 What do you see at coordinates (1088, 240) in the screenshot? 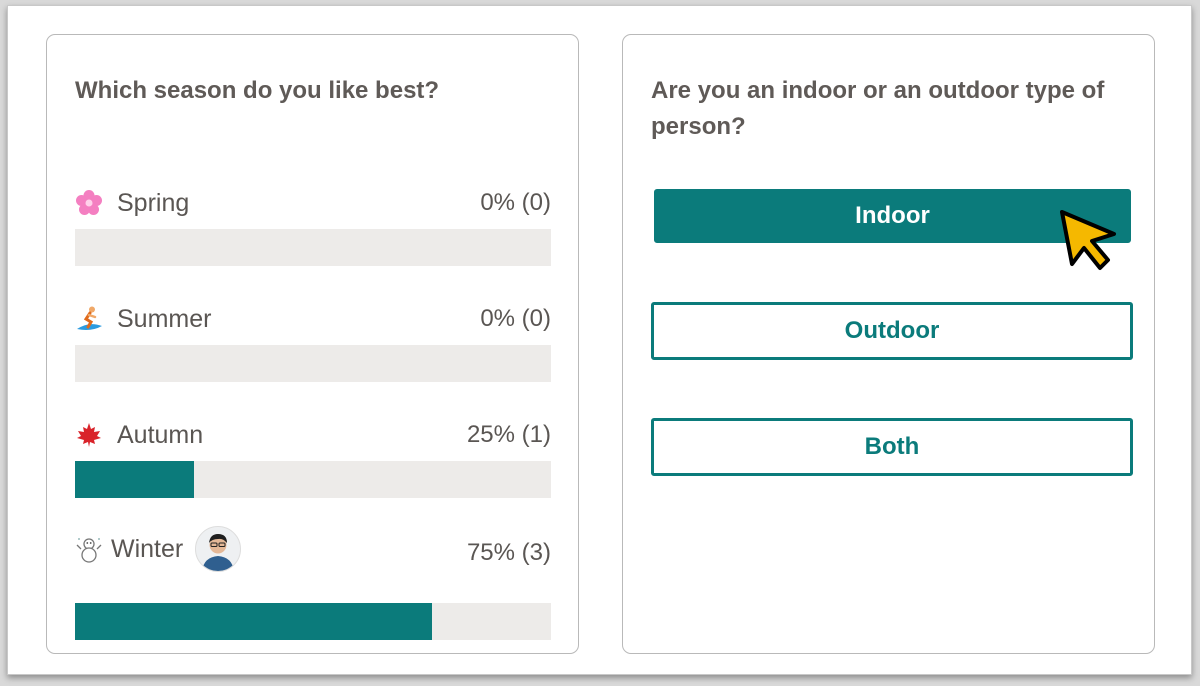
I see `mouse-pointer-icon` at bounding box center [1088, 240].